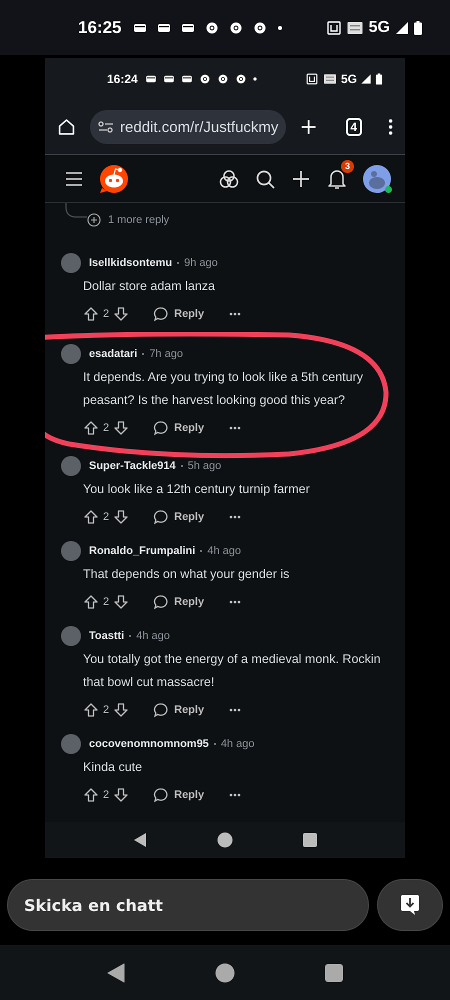  Describe the element at coordinates (113, 767) in the screenshot. I see `comment-text: Kinda cute` at that location.